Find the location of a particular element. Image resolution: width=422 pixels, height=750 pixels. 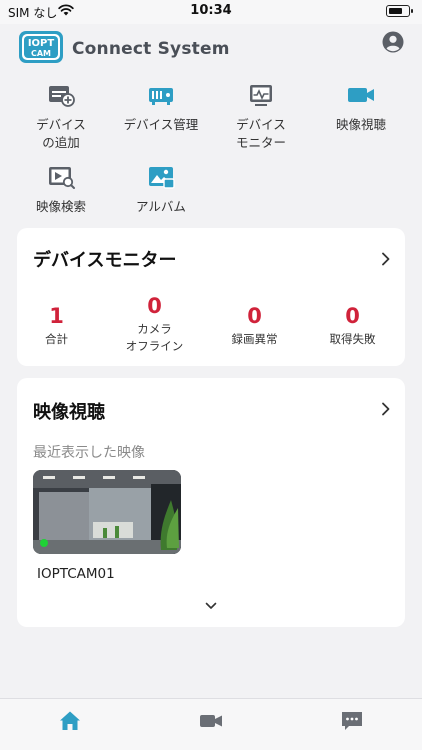

battery-icon is located at coordinates (399, 11).